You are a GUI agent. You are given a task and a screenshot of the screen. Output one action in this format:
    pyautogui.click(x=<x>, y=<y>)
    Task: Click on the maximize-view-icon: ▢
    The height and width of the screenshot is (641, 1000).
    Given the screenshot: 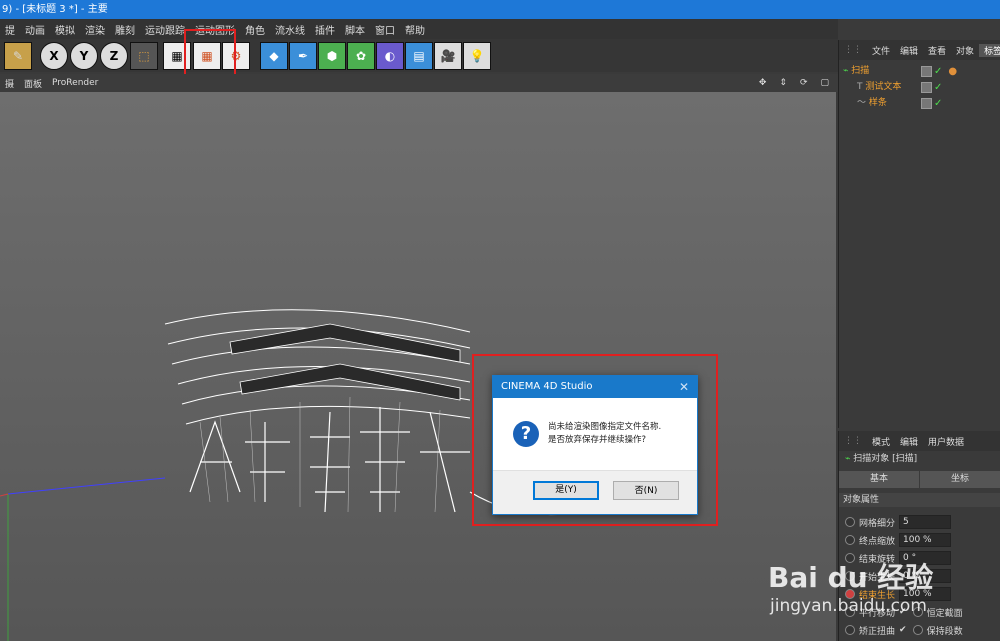 What is the action you would take?
    pyautogui.click(x=824, y=83)
    